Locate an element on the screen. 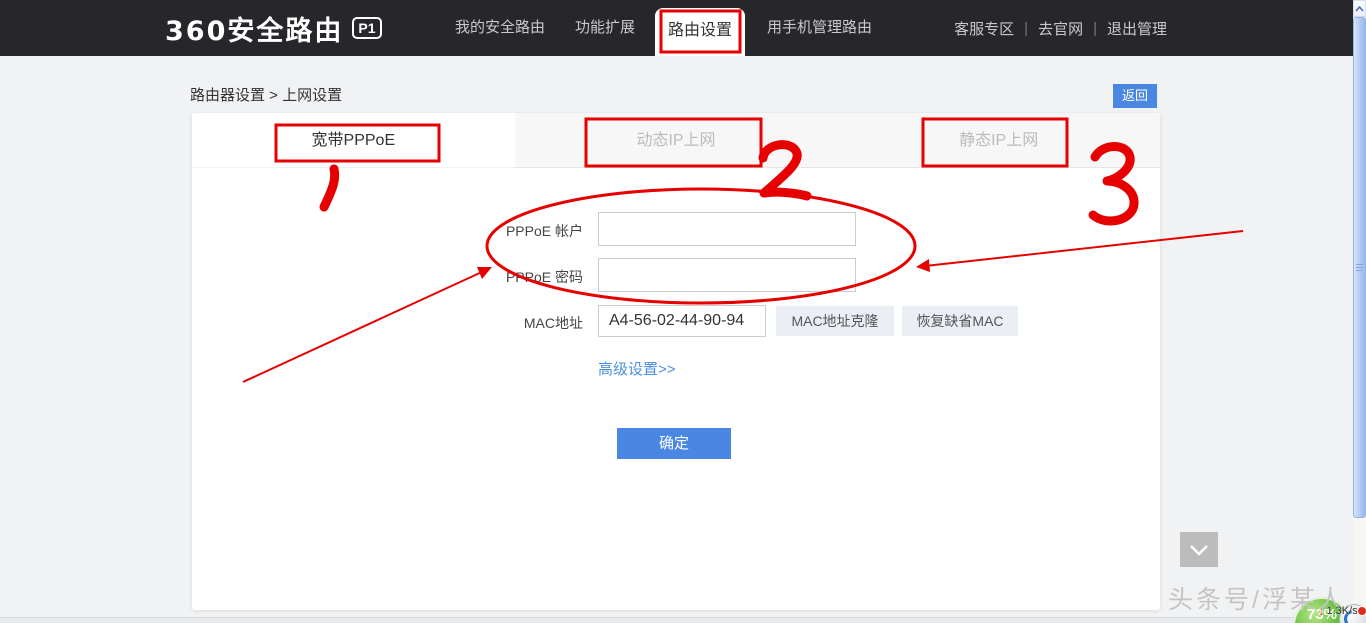 The width and height of the screenshot is (1366, 623). nav-extensions: 功能扩展 is located at coordinates (605, 28).